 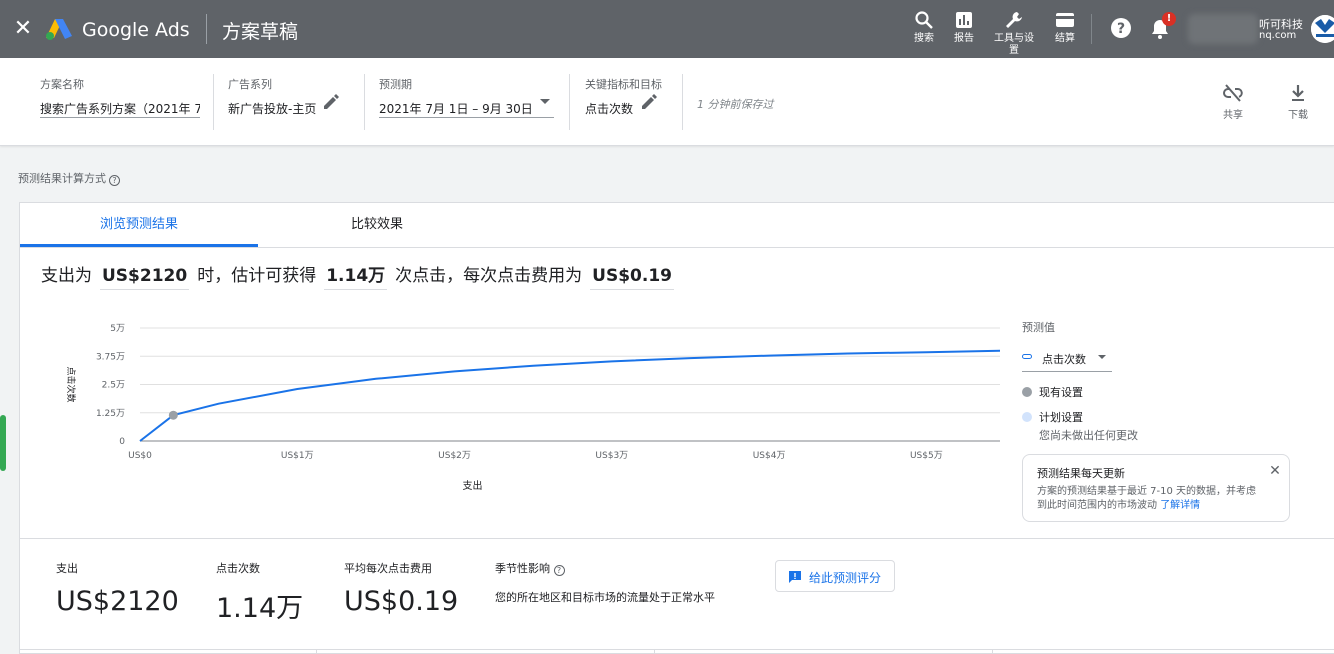 I want to click on share-button: 共享, so click(x=1233, y=104).